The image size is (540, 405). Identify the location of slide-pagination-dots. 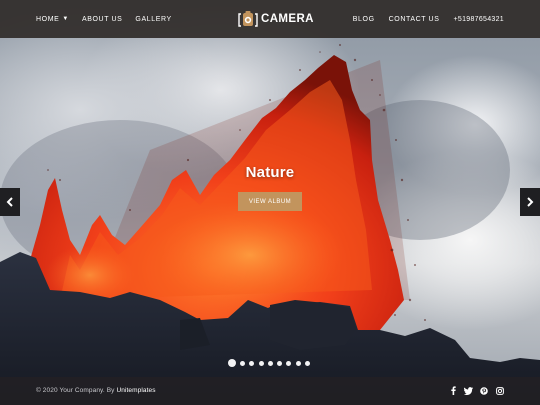
(271, 363).